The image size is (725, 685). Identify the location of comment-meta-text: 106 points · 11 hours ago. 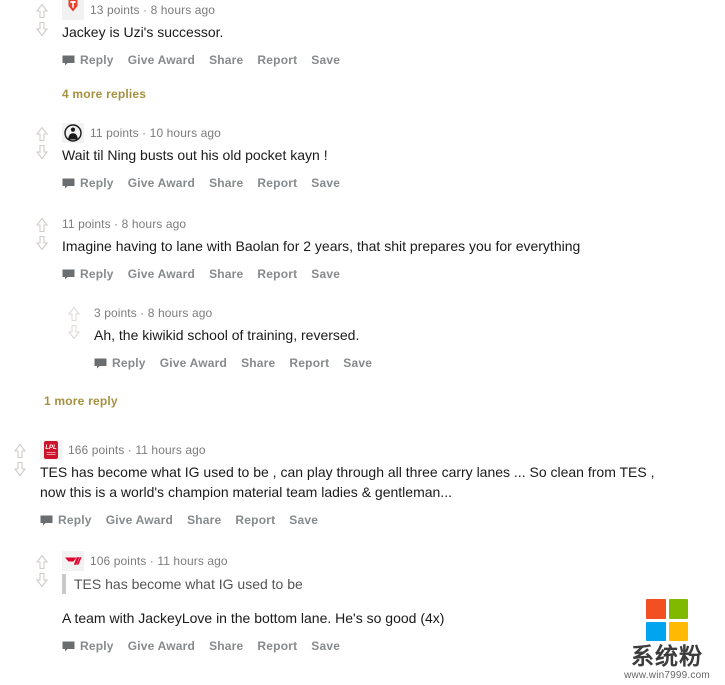
(159, 561).